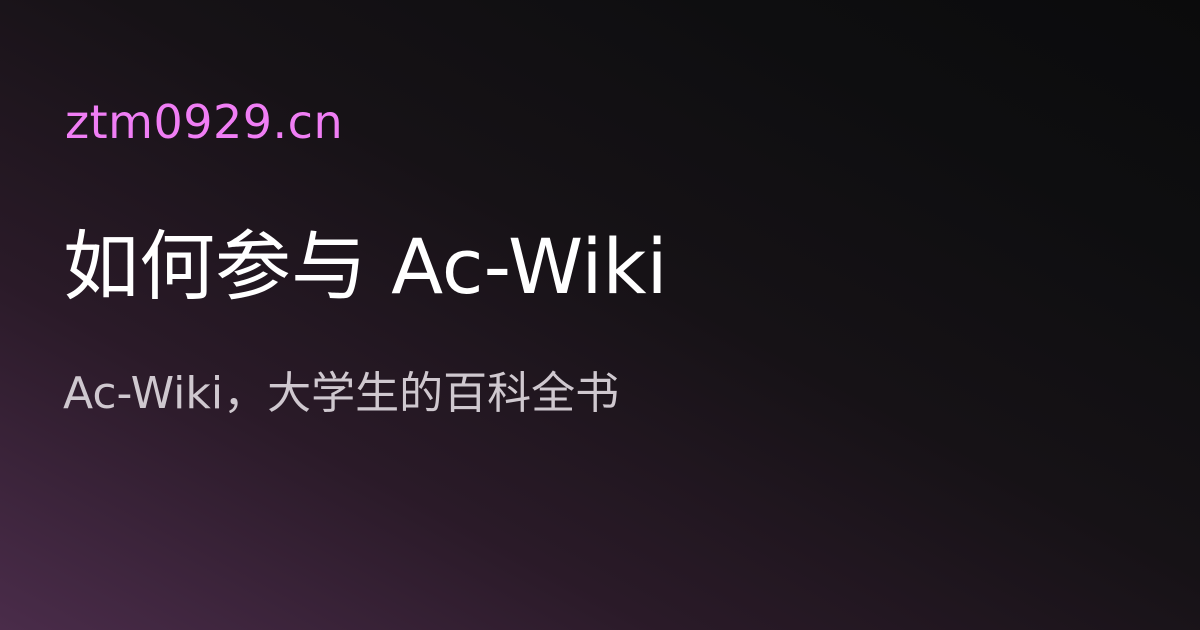 The height and width of the screenshot is (630, 1200). What do you see at coordinates (365, 266) in the screenshot?
I see `page-title: 如何参与 Ac-Wiki` at bounding box center [365, 266].